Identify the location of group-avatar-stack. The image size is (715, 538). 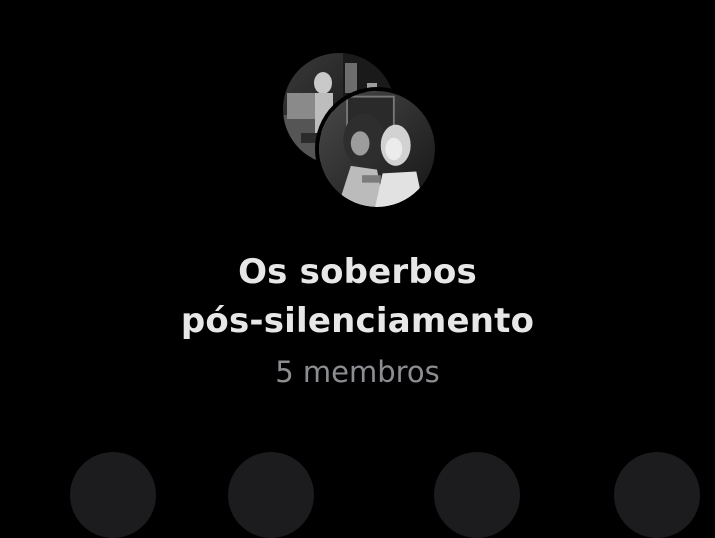
(363, 133).